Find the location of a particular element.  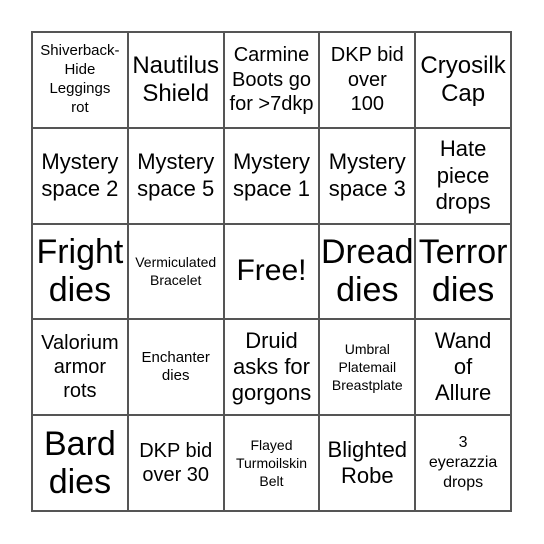

cell-text: Valorium armor rots is located at coordinates (80, 367).